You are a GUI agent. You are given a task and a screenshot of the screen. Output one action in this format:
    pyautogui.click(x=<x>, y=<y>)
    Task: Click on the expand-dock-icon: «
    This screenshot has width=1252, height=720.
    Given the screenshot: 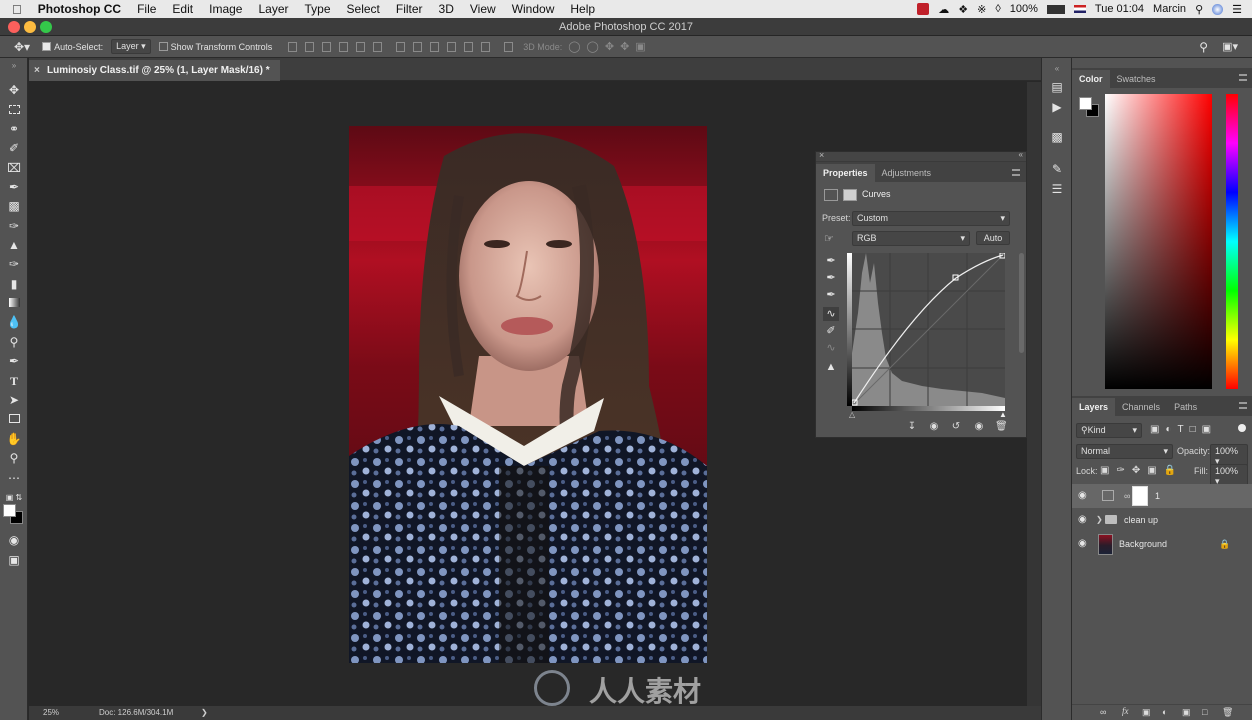 What is the action you would take?
    pyautogui.click(x=1057, y=69)
    